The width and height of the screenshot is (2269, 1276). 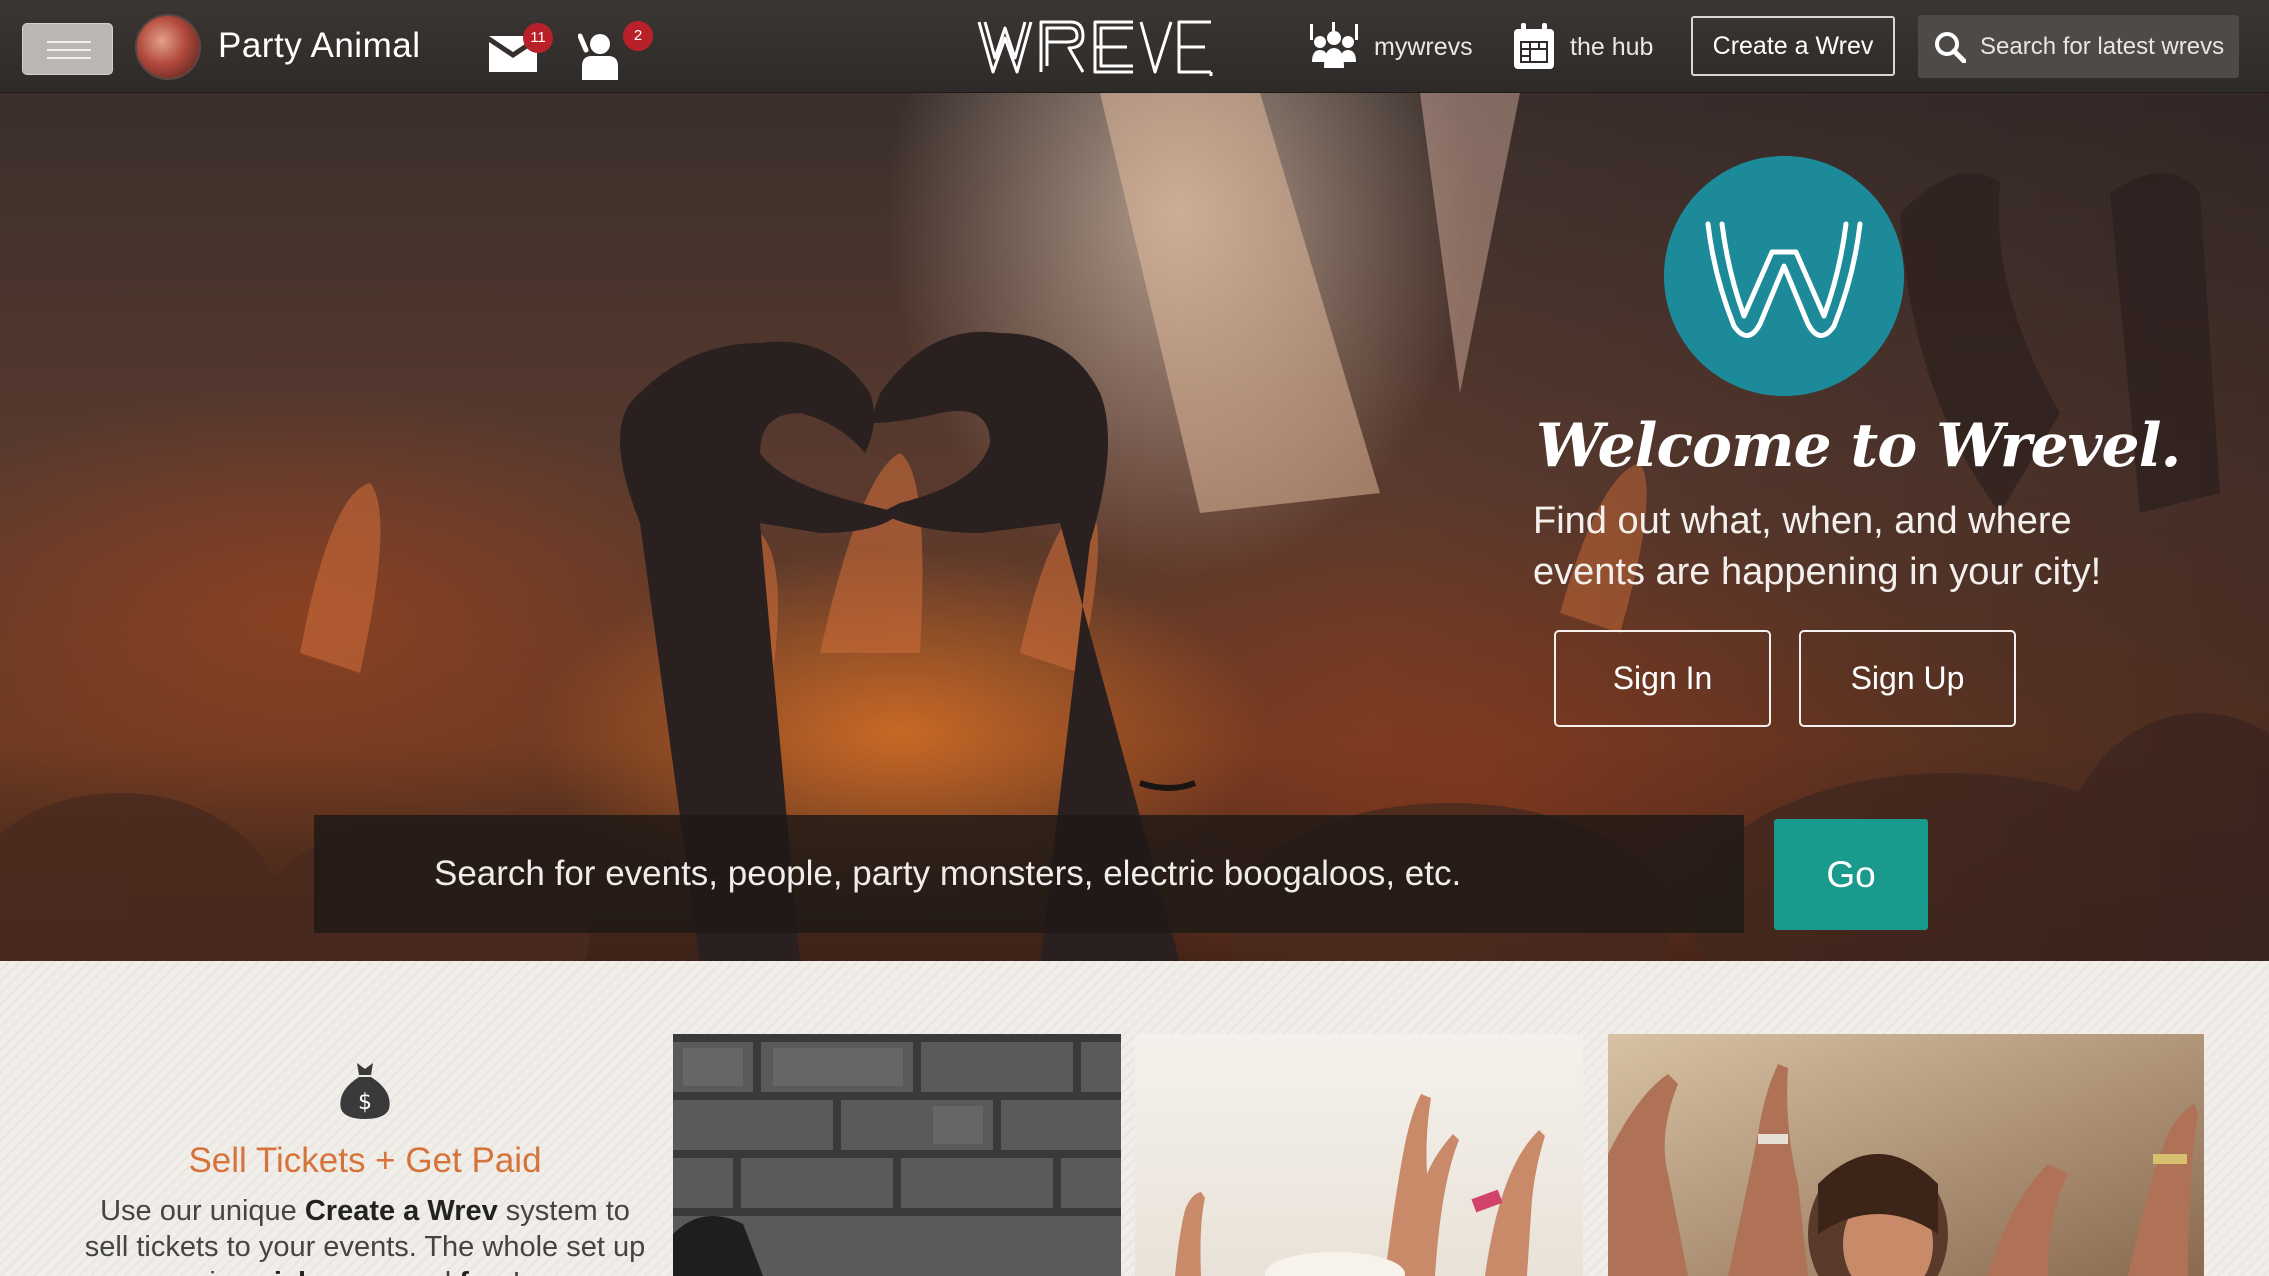 I want to click on feature-photo-festival-crowd, so click(x=1906, y=1155).